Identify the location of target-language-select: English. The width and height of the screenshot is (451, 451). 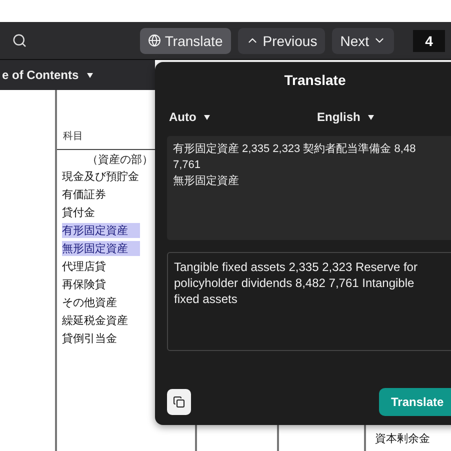
(365, 117).